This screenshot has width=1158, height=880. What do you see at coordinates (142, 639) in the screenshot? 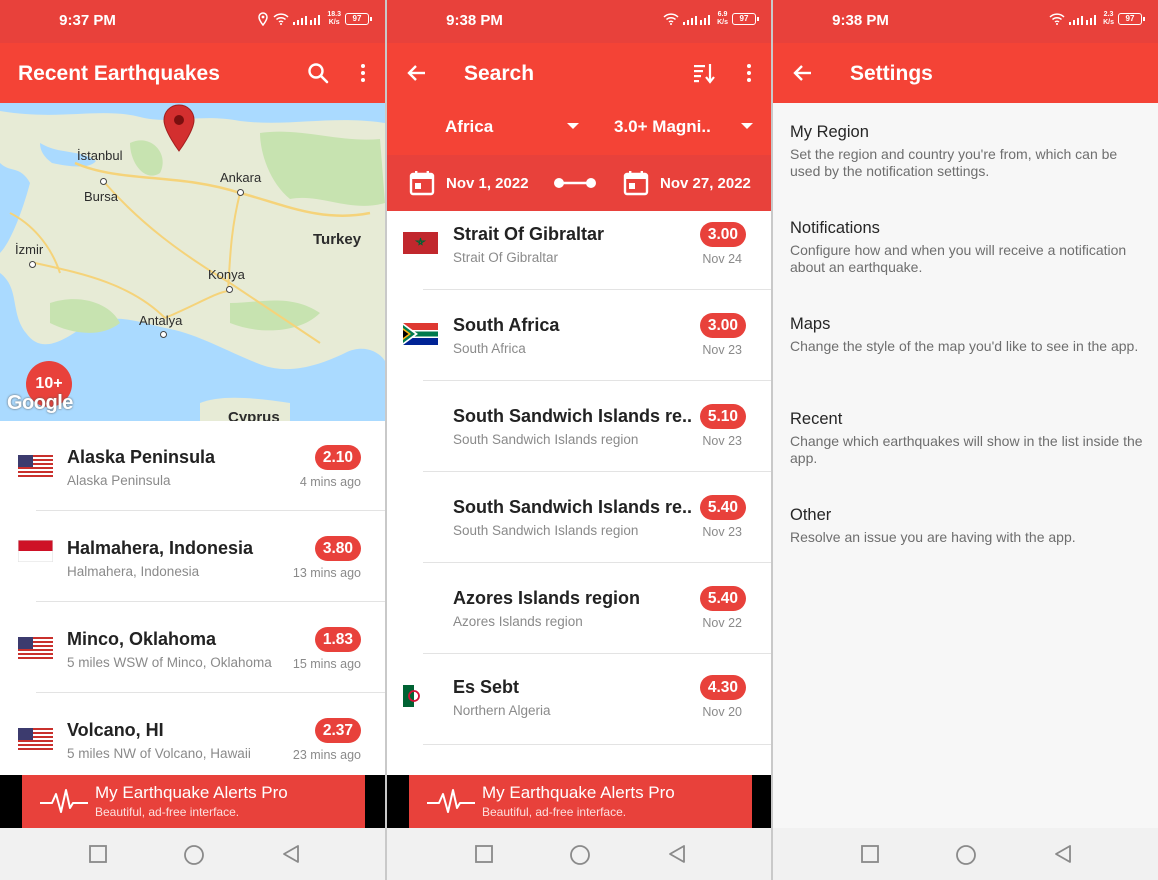
I see `quake-title: Minco, Oklahoma` at bounding box center [142, 639].